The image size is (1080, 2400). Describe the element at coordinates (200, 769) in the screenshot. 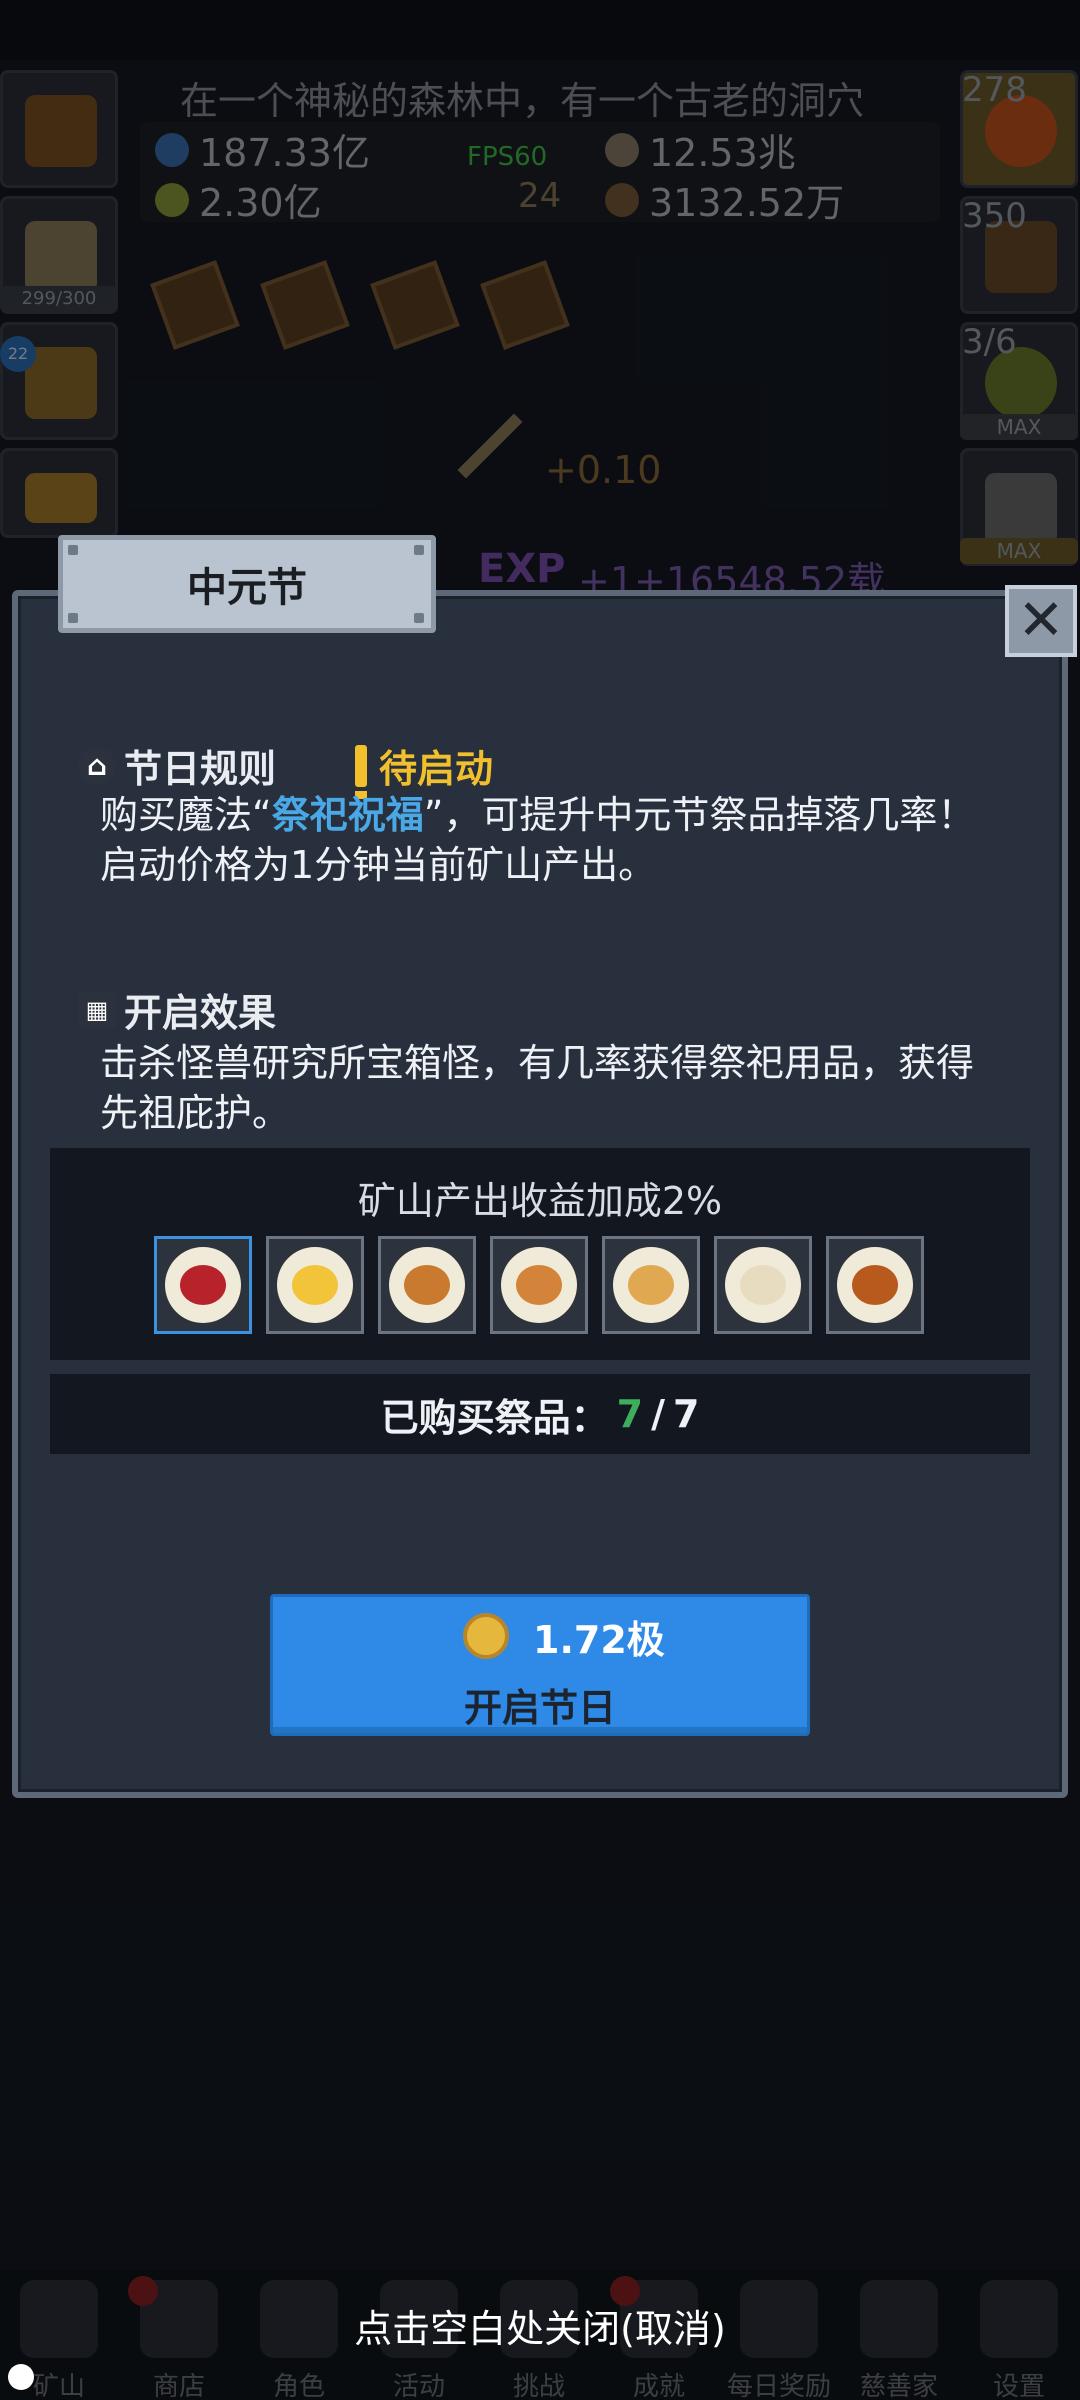

I see `rules-heading-label: 节日规则` at that location.